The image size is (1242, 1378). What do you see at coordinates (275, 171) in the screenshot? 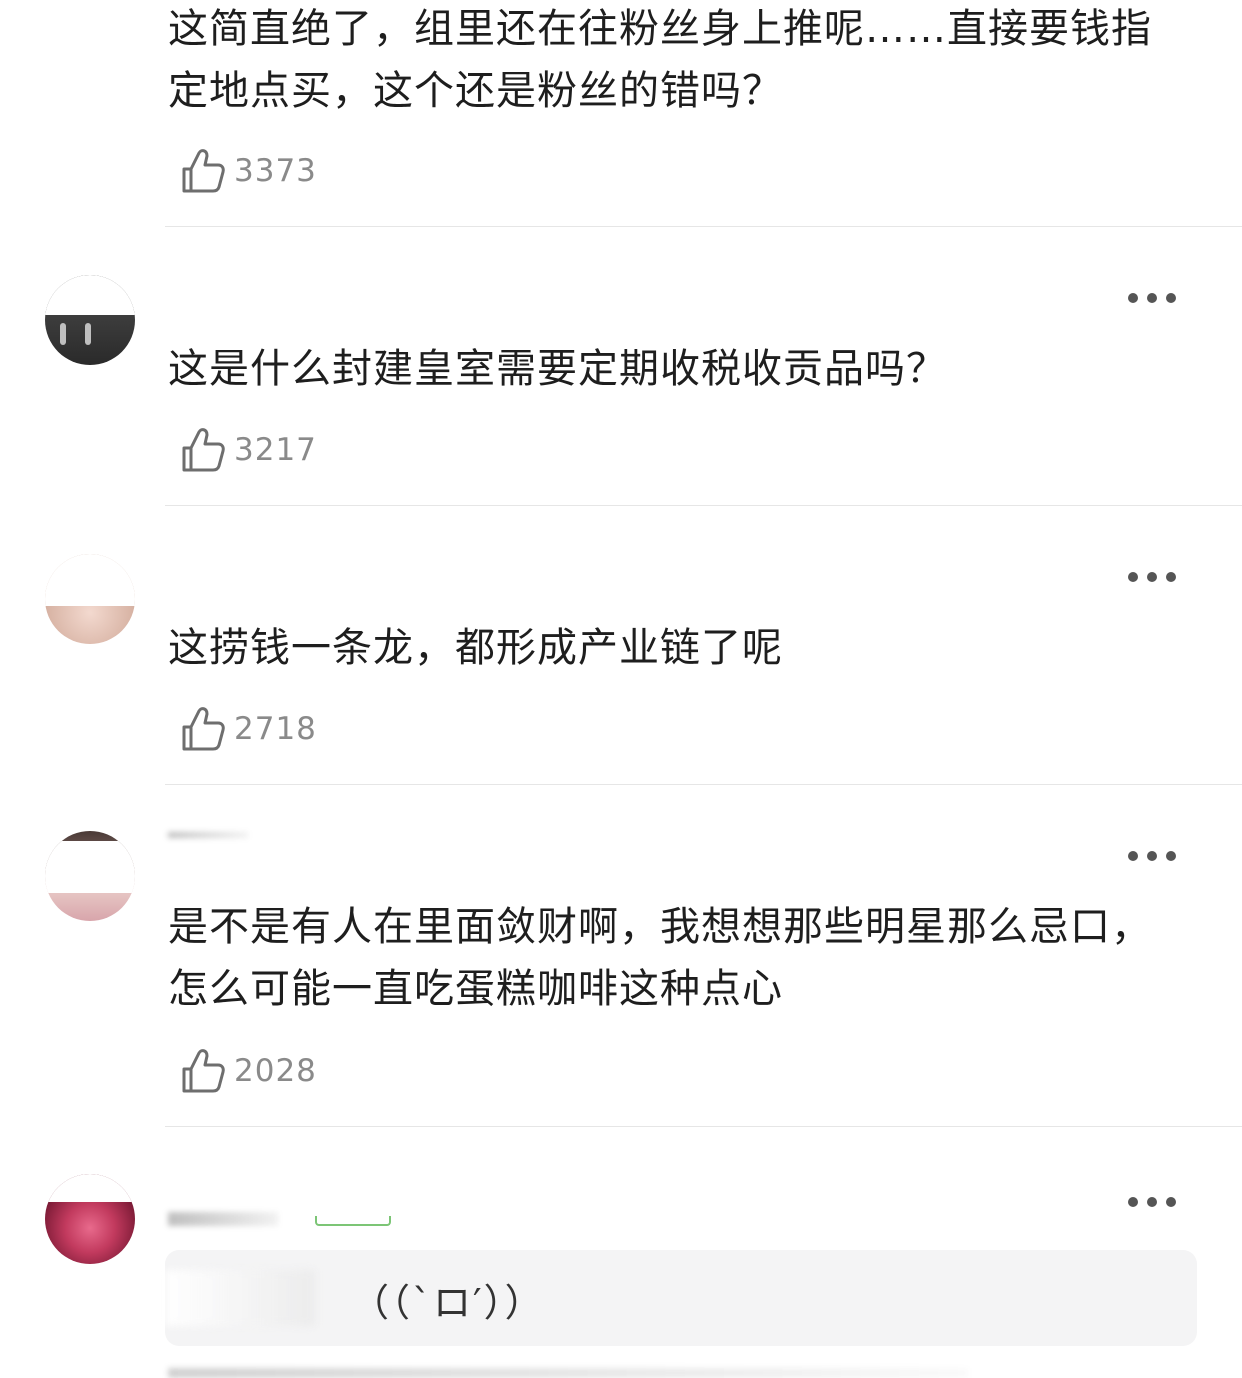
I see `like-count: 3373` at bounding box center [275, 171].